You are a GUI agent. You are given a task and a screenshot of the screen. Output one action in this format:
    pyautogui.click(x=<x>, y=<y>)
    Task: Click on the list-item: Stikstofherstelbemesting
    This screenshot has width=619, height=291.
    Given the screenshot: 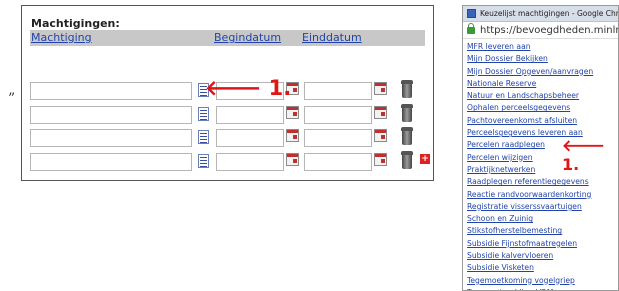 What is the action you would take?
    pyautogui.click(x=542, y=231)
    